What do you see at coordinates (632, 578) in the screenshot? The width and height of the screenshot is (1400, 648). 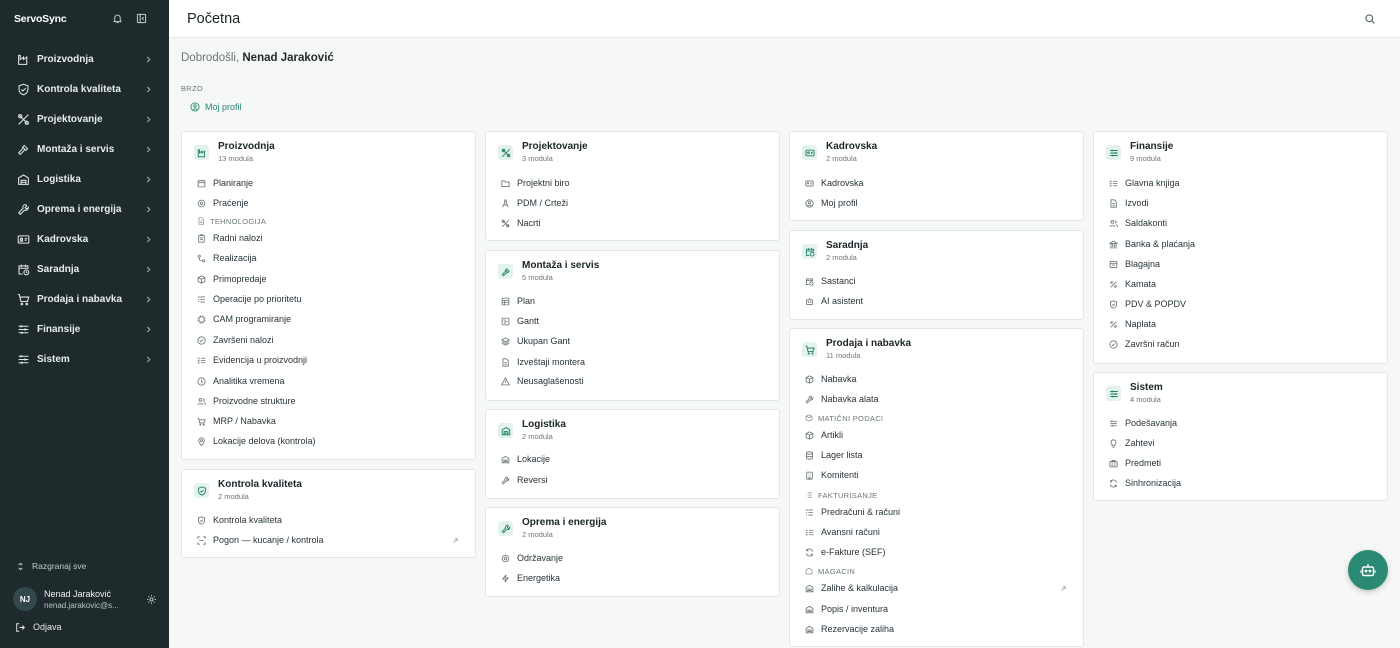 I see `module-link-energetika: Energetika` at bounding box center [632, 578].